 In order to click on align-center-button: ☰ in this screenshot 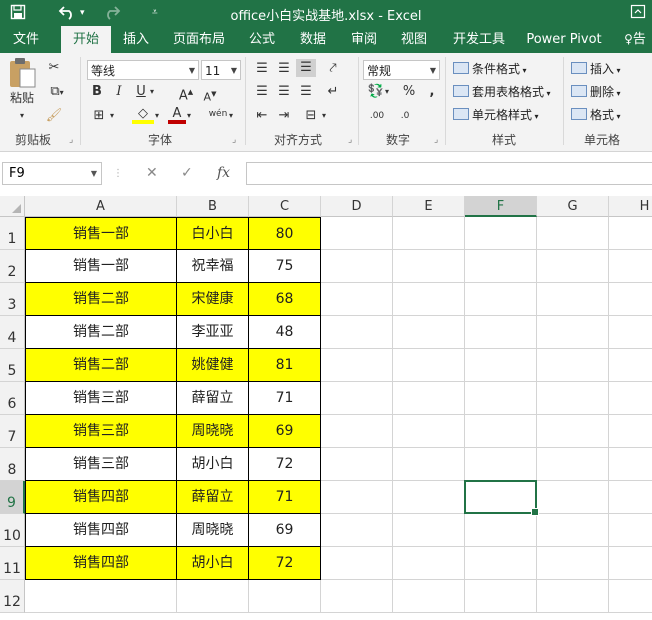, I will do `click(284, 92)`.